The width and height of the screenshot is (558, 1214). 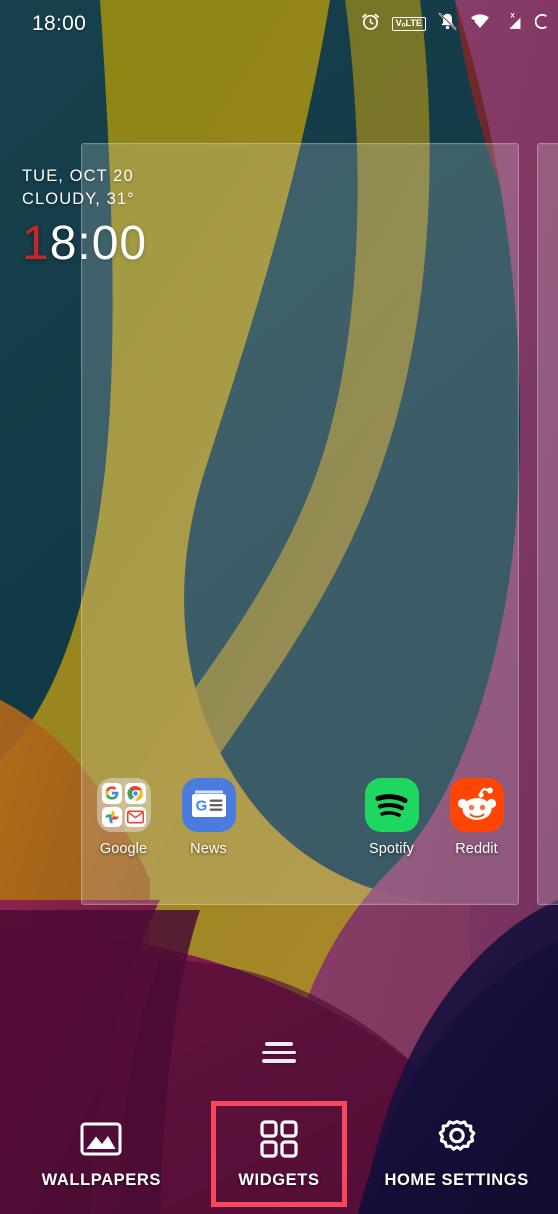 I want to click on svg-text: x, so click(x=512, y=15).